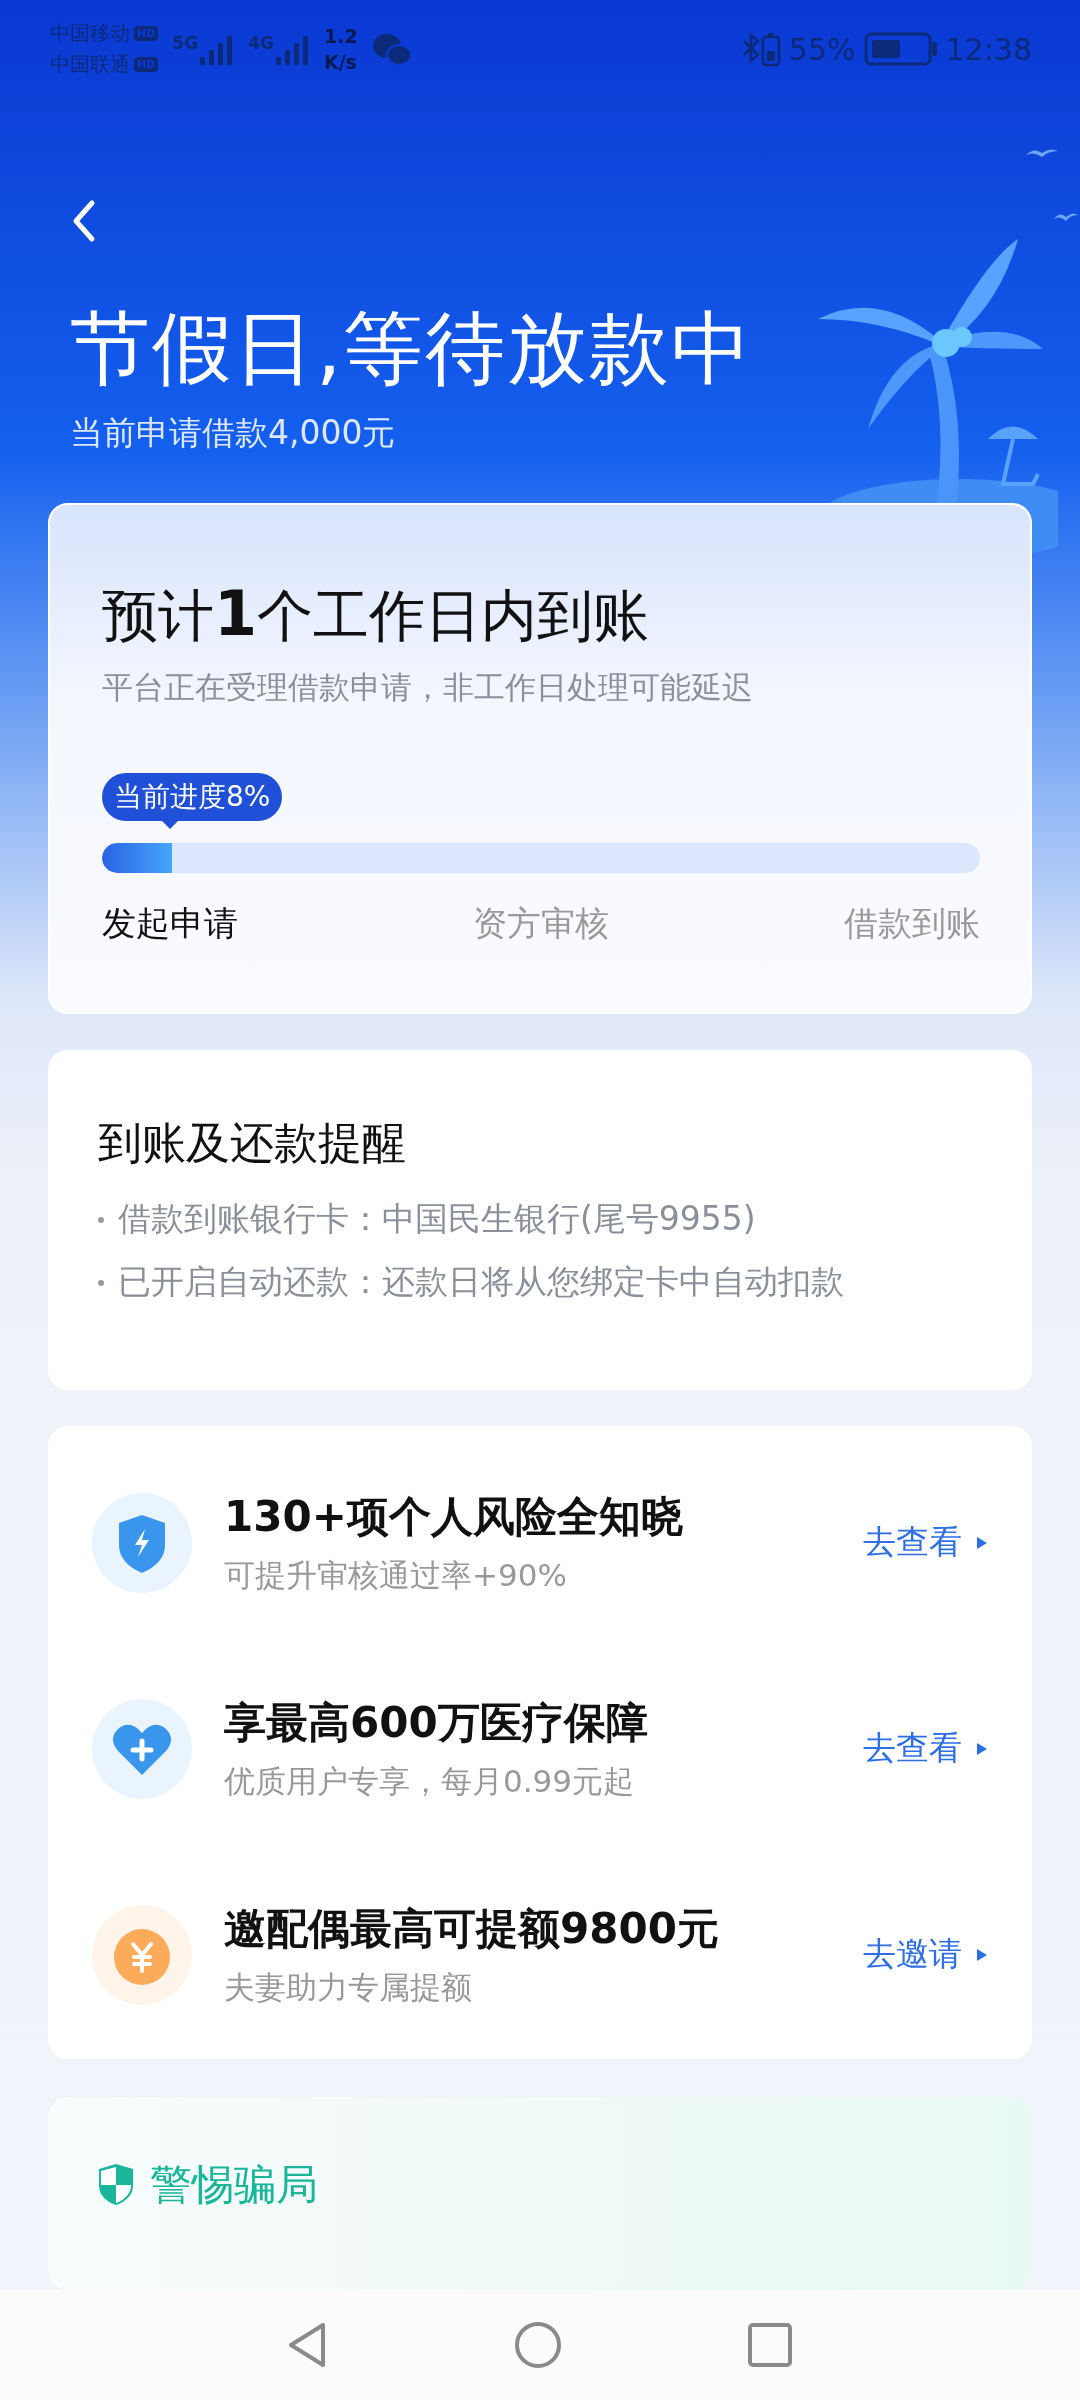  Describe the element at coordinates (454, 1516) in the screenshot. I see `offer-title: 130+项个人风险全知晓` at that location.